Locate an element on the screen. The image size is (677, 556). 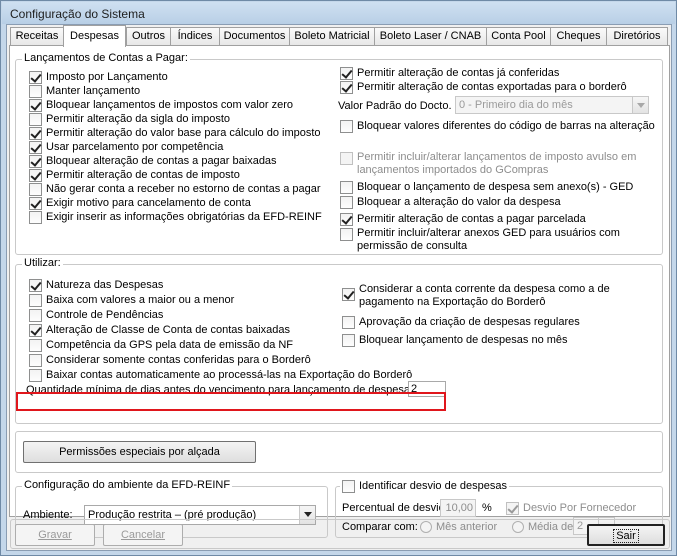
identificar-desvio-checkbox: Identificar desvio de despesas is located at coordinates (424, 486).